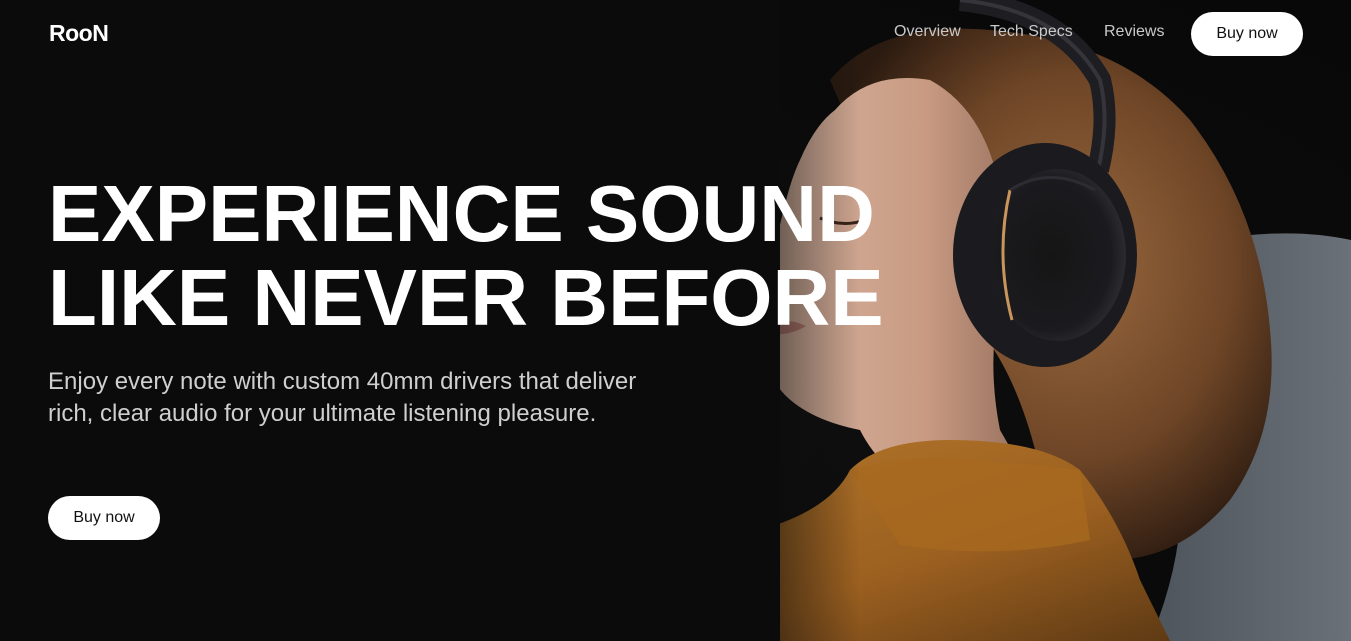 The width and height of the screenshot is (1351, 641). I want to click on top-navigation: RooN Overview Tech Specs Reviews Buy now, so click(675, 33).